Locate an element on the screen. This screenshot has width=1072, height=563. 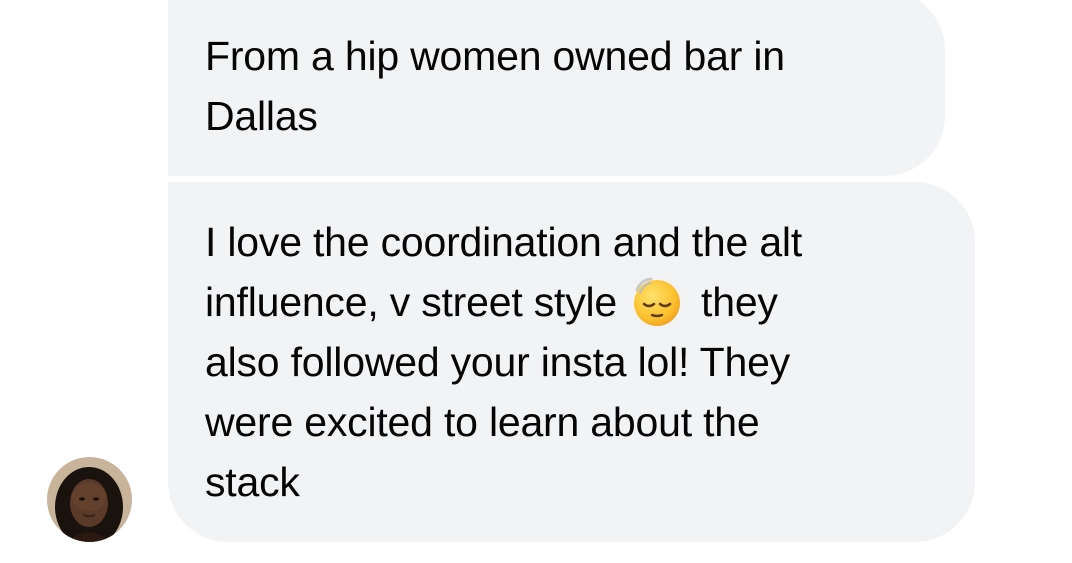
message-text-line: From a hip women owned bar in is located at coordinates (495, 56).